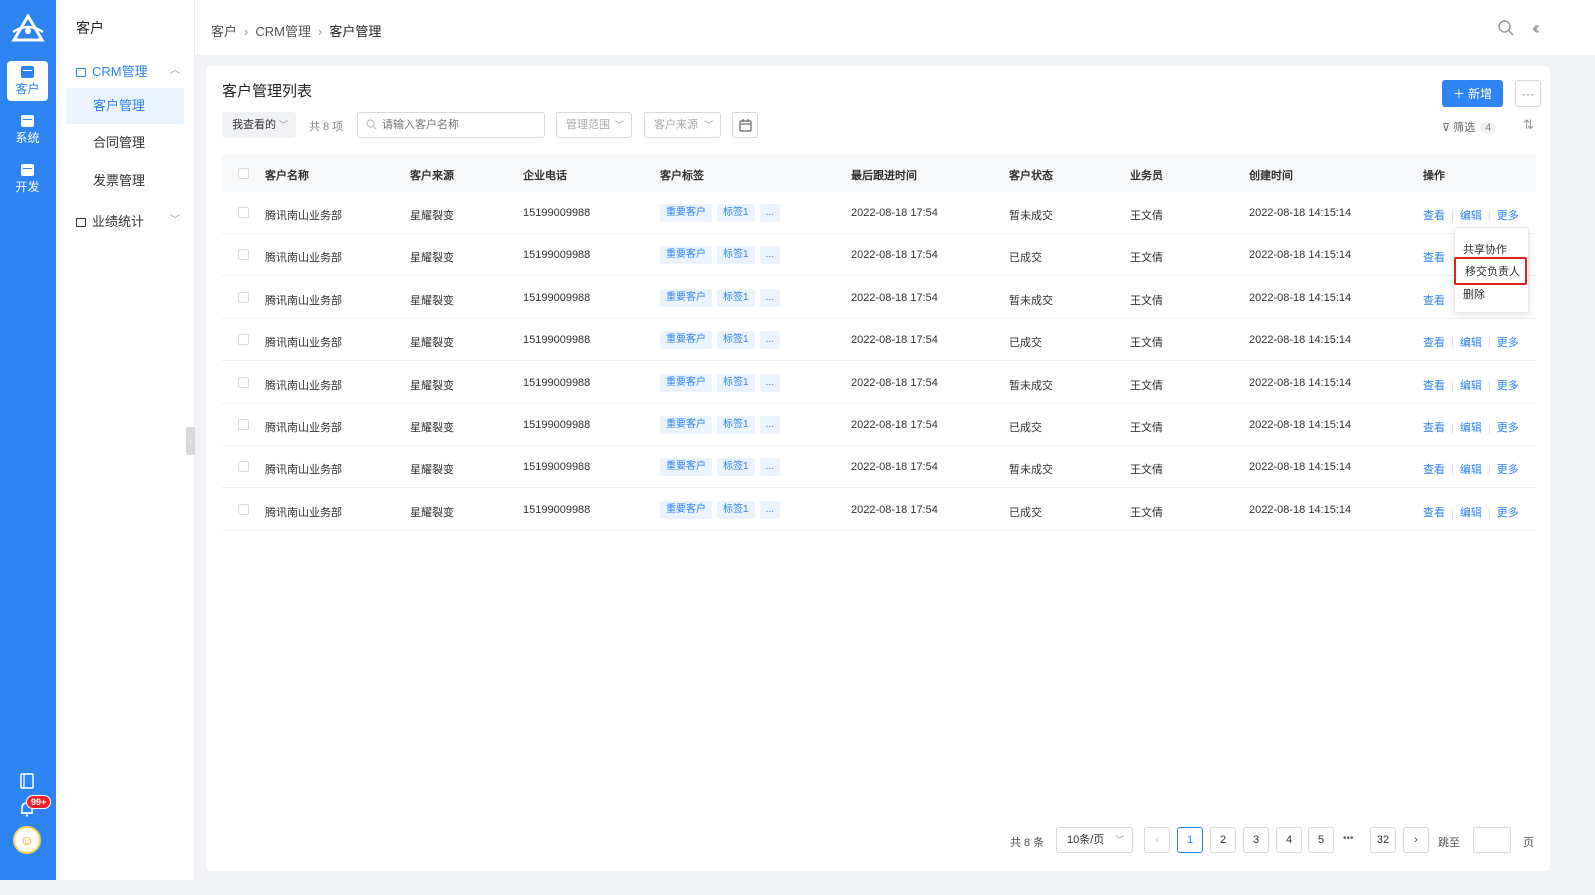  Describe the element at coordinates (125, 106) in the screenshot. I see `sidebar-item-customer-mgmt: 客户管理` at that location.